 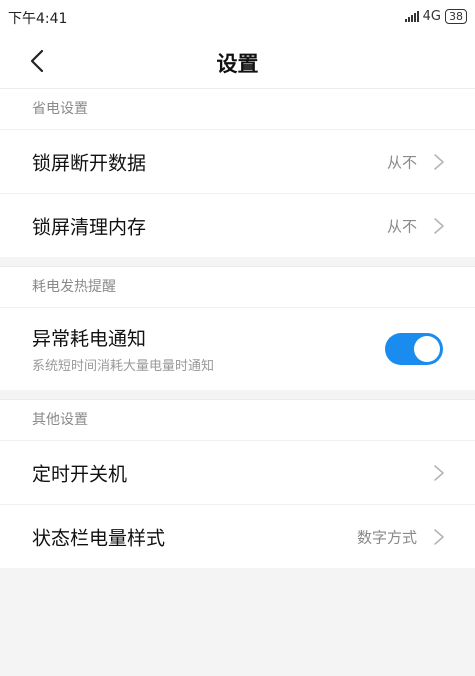 I want to click on row-statusbar-battery-style: 状态栏电量样式 数字方式, so click(x=237, y=536).